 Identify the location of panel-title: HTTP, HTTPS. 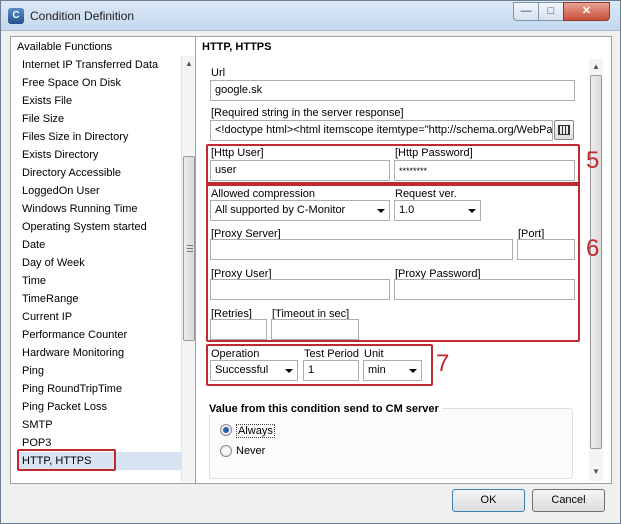
(237, 47).